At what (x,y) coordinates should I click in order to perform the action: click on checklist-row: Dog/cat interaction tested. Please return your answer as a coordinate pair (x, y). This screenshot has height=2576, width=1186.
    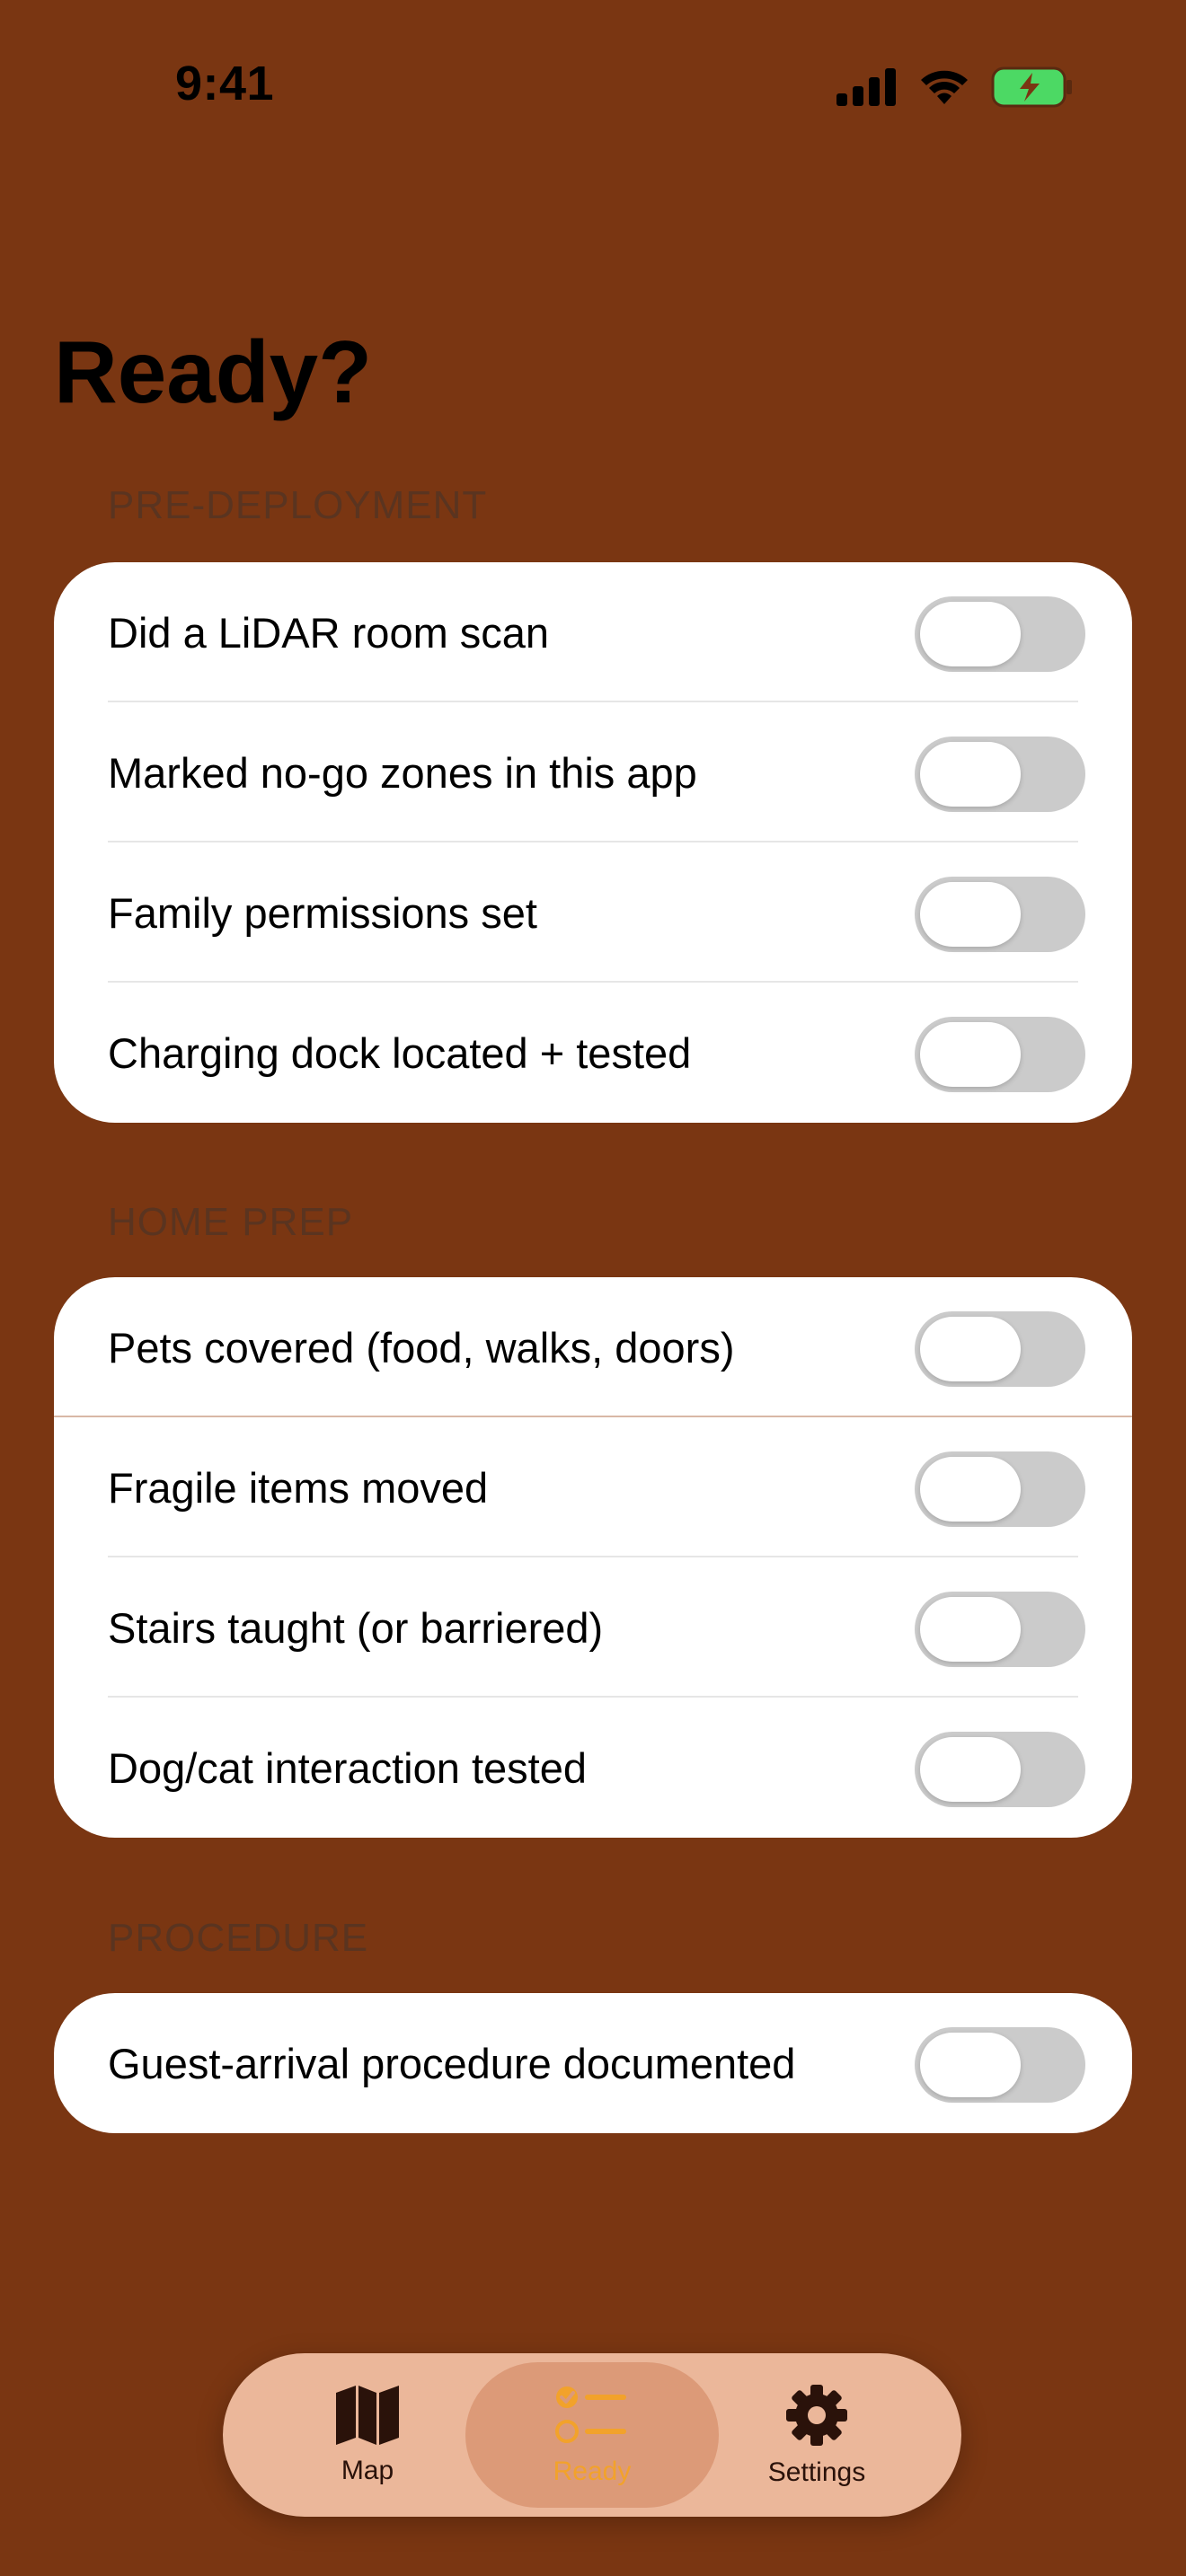
    Looking at the image, I should click on (593, 1768).